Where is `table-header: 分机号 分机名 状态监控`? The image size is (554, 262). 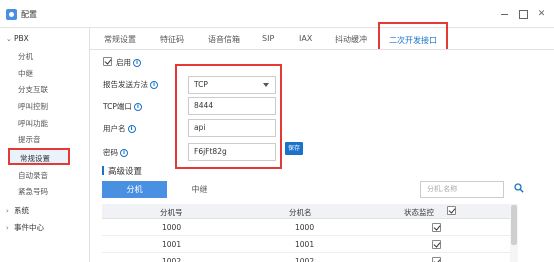 table-header: 分机号 分机名 状态监控 is located at coordinates (306, 211).